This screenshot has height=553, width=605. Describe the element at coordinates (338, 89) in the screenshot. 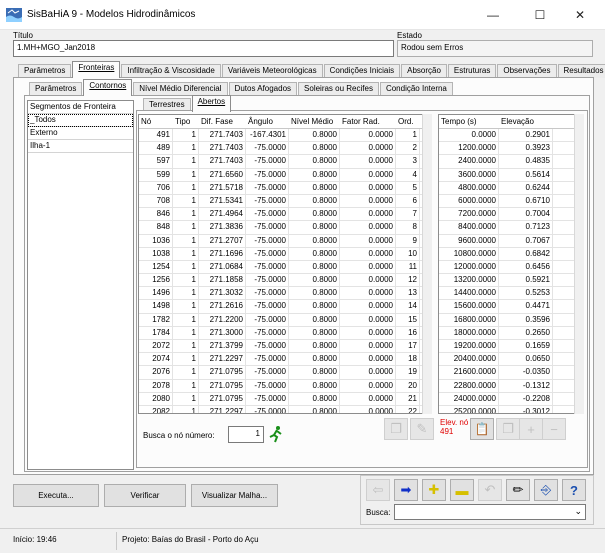

I see `subtab-soleiras: Soleiras ou Recifes` at that location.